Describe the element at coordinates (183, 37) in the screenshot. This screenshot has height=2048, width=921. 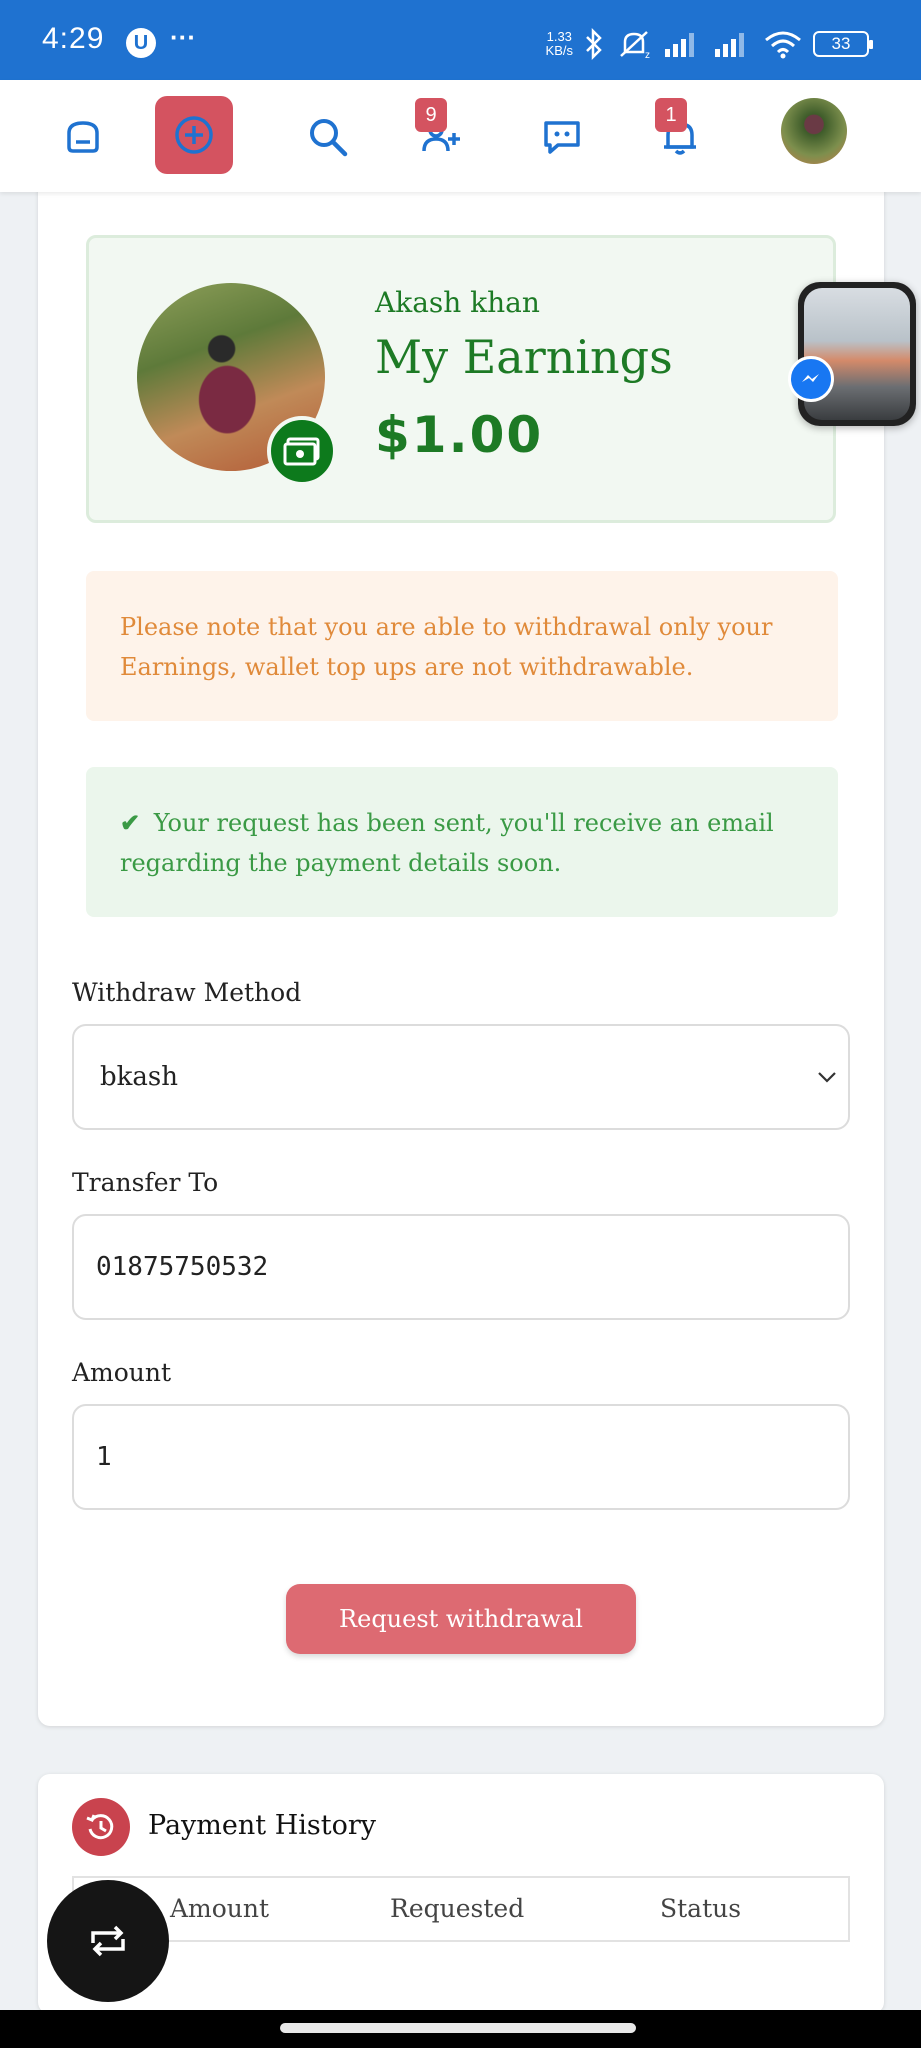
I see `more-notifications-icon: ···` at that location.